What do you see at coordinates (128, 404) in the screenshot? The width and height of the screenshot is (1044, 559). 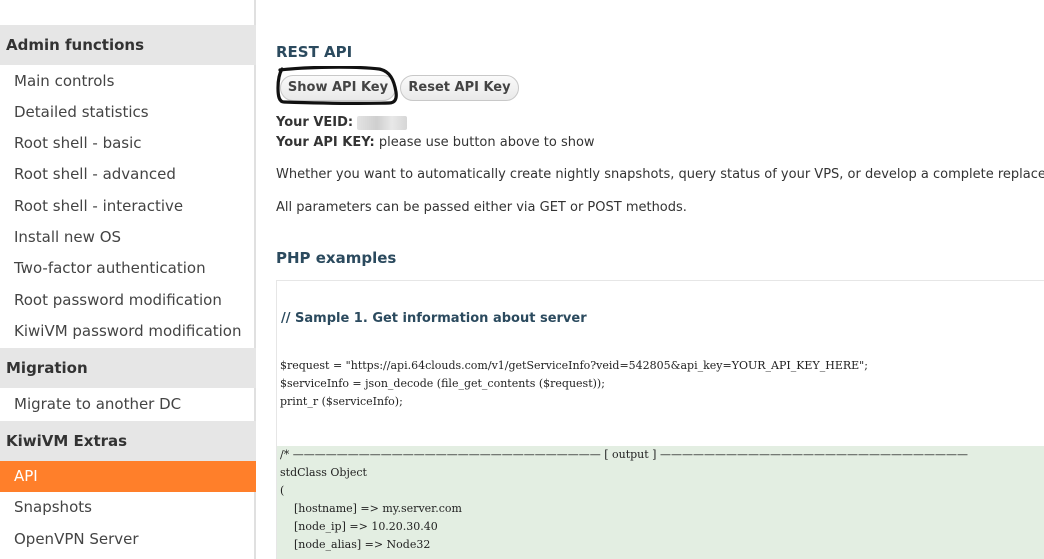 I see `sidebar-item-migrate-to-another-dc: Migrate to another DC` at bounding box center [128, 404].